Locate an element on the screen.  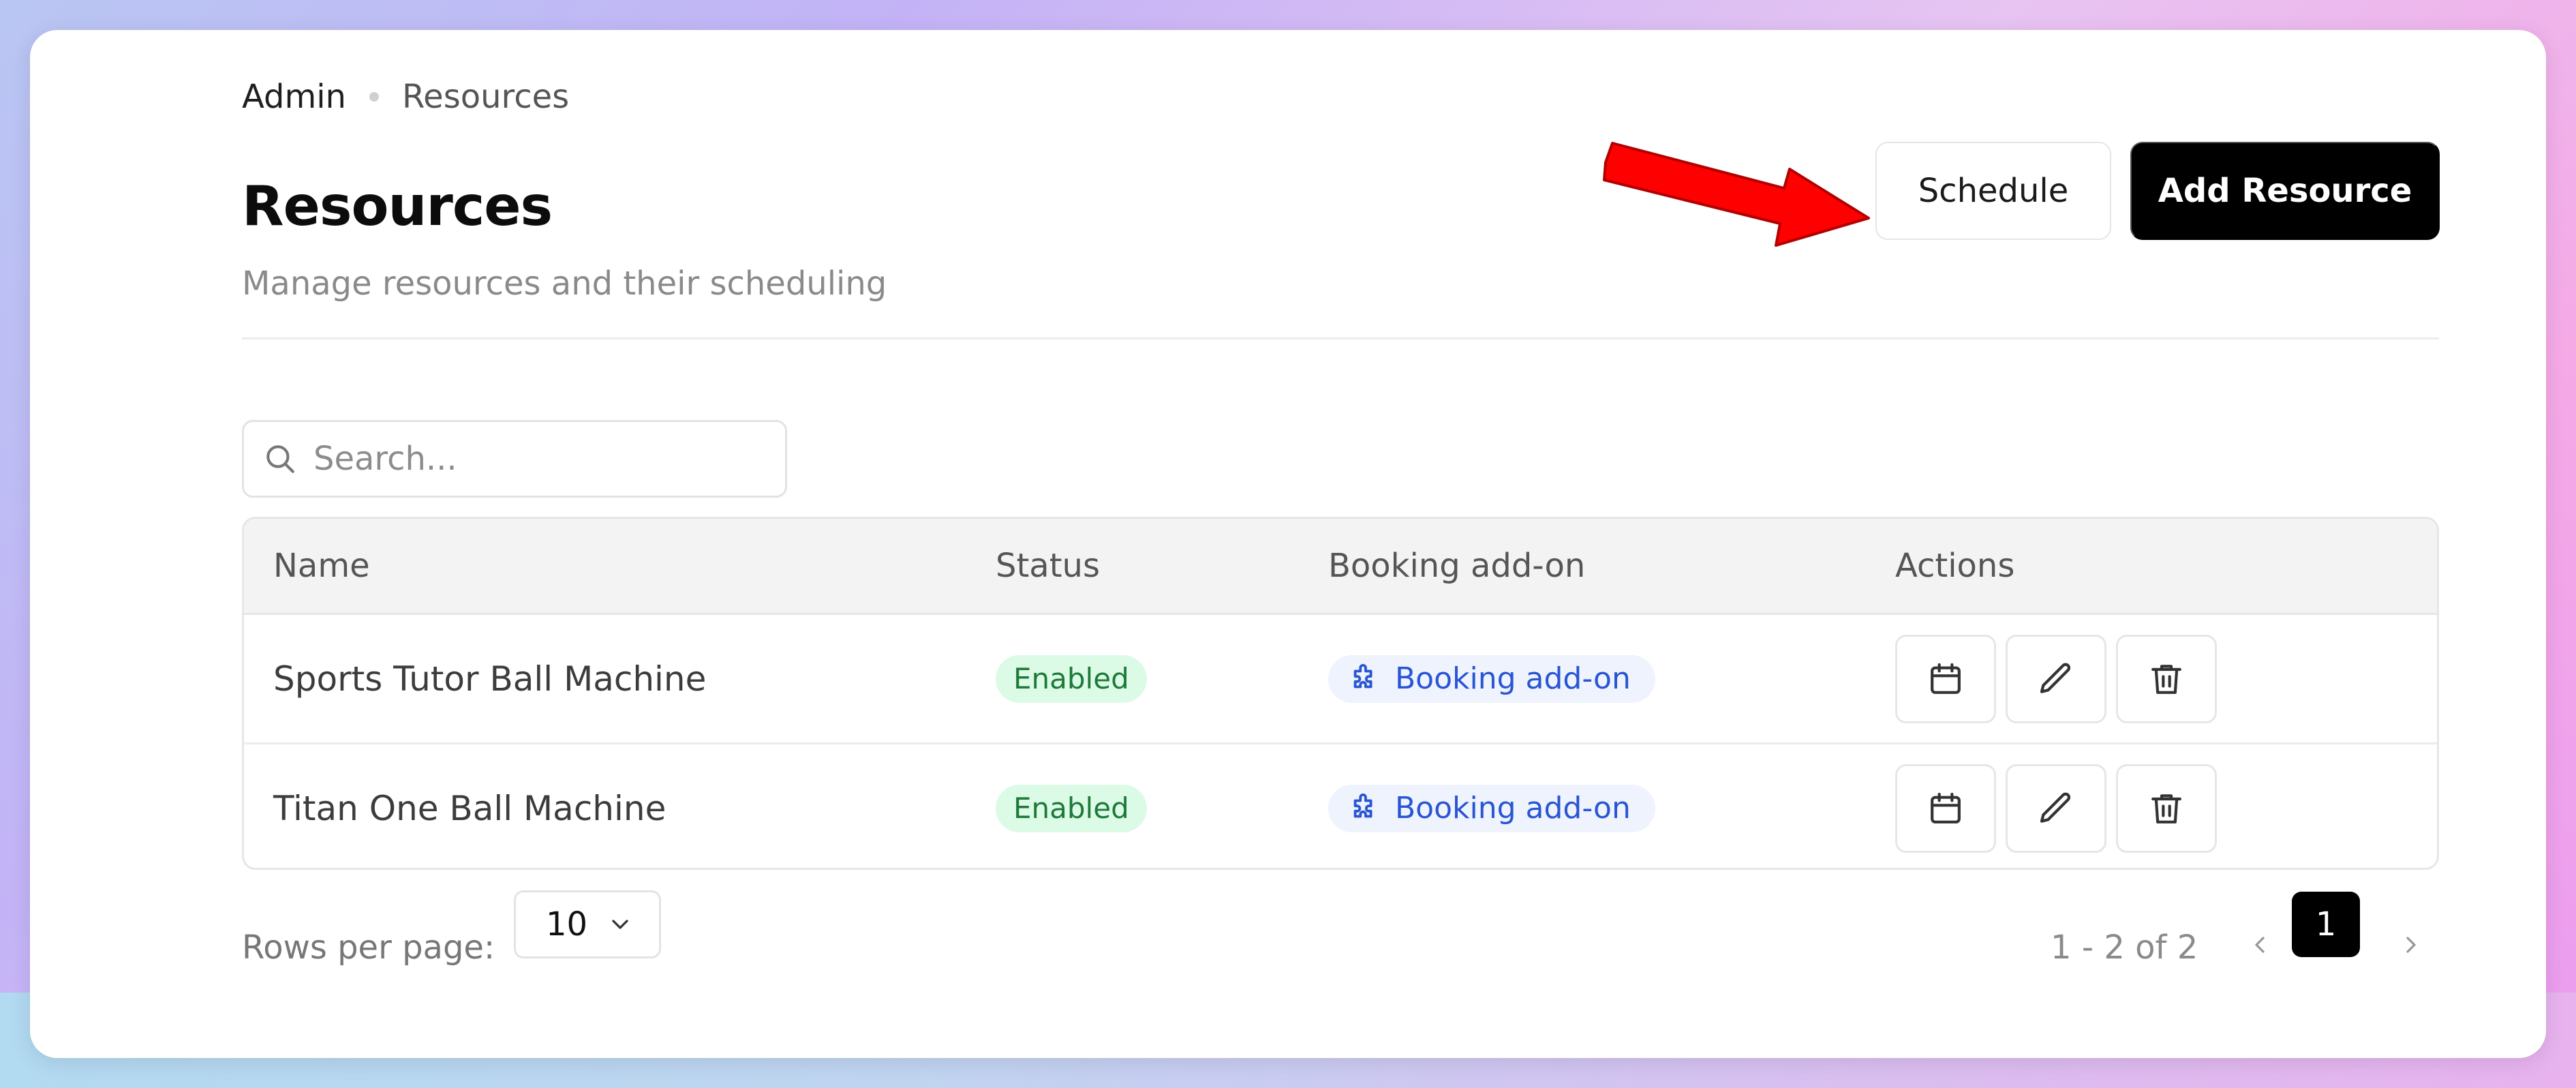
schedule-button: Schedule is located at coordinates (1993, 191).